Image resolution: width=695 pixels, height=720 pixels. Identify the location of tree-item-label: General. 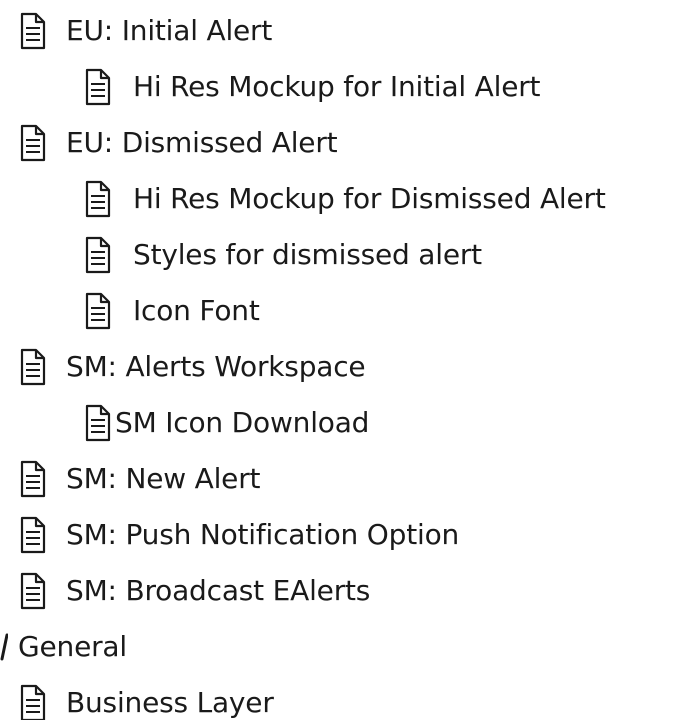
(72, 646).